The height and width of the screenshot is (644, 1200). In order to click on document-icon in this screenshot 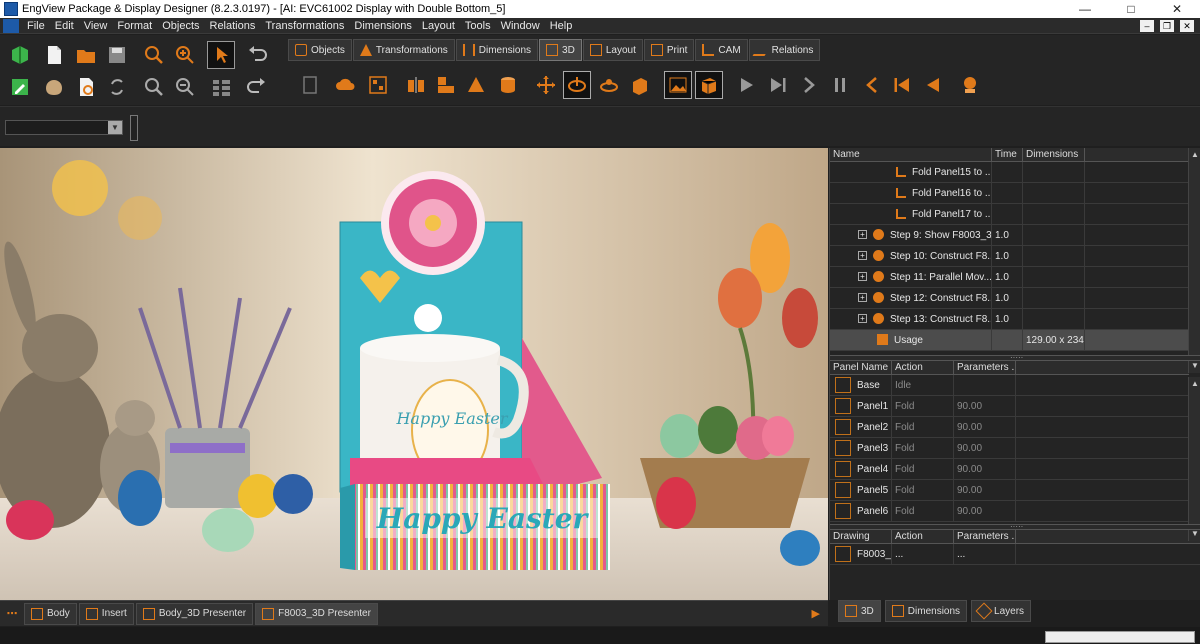, I will do `click(11, 25)`.